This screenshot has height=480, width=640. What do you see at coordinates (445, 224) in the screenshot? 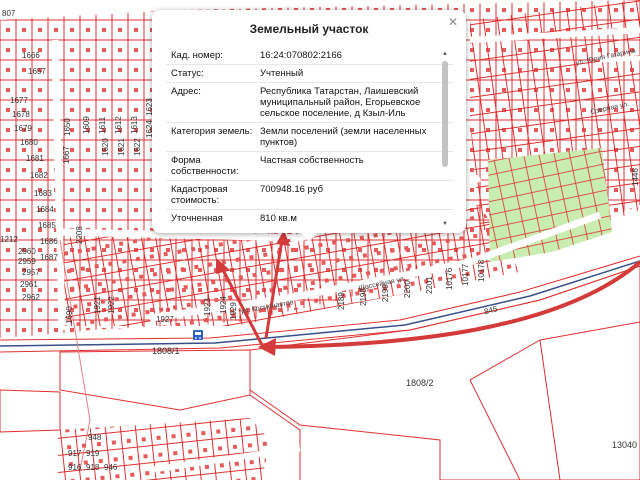
I see `scroll-down-icon: ▼` at bounding box center [445, 224].